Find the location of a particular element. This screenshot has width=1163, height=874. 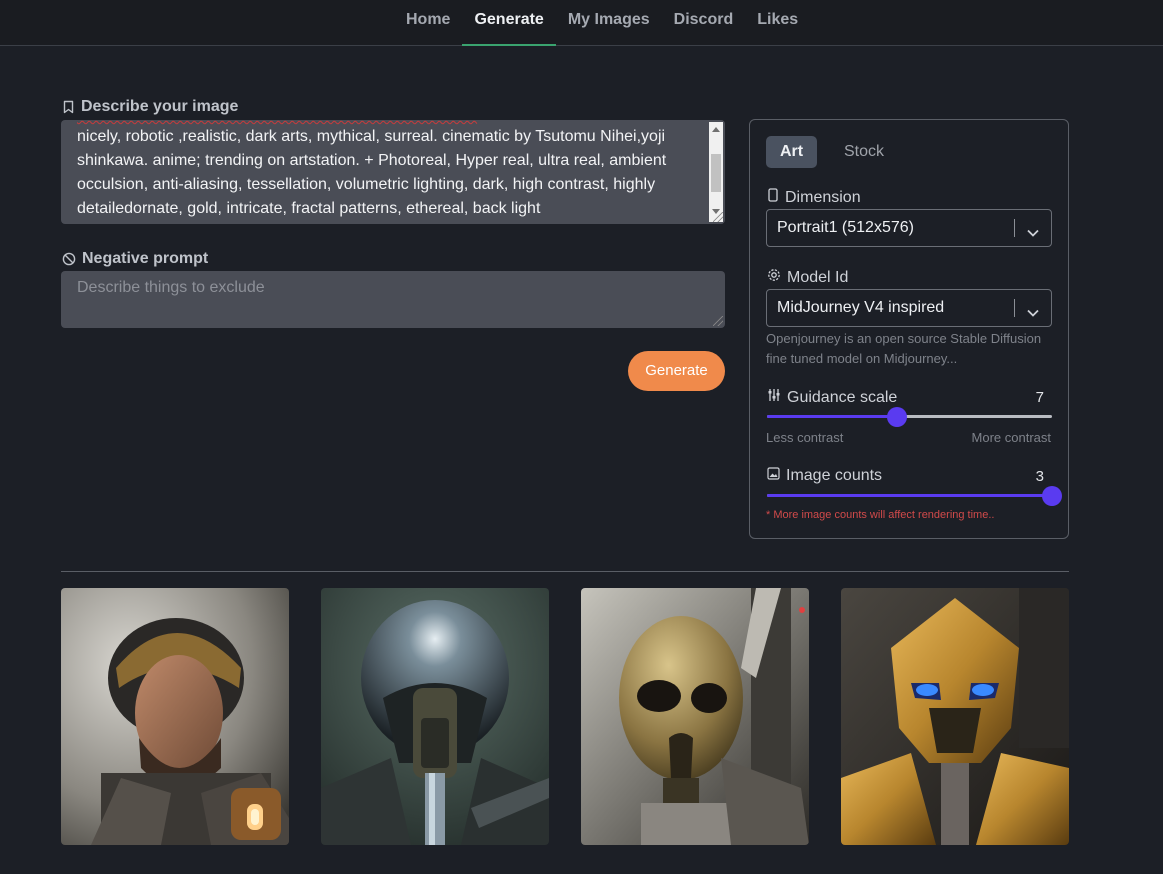

scroll-up-arrow-icon is located at coordinates (716, 129).